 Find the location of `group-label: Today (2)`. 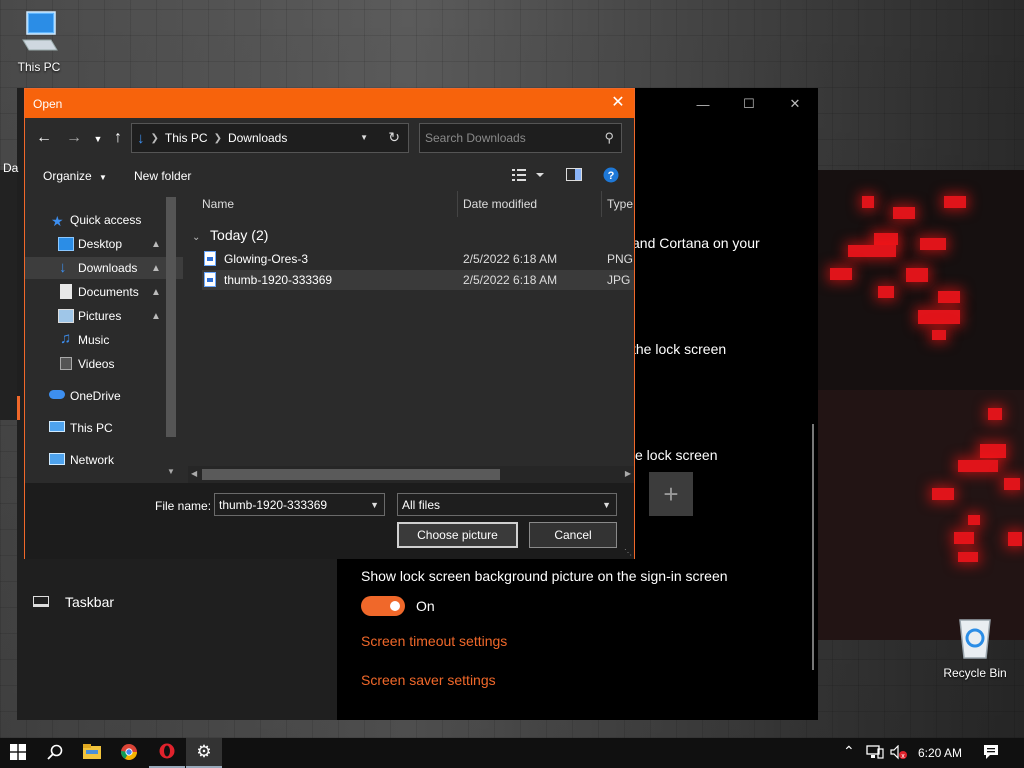

group-label: Today (2) is located at coordinates (239, 235).